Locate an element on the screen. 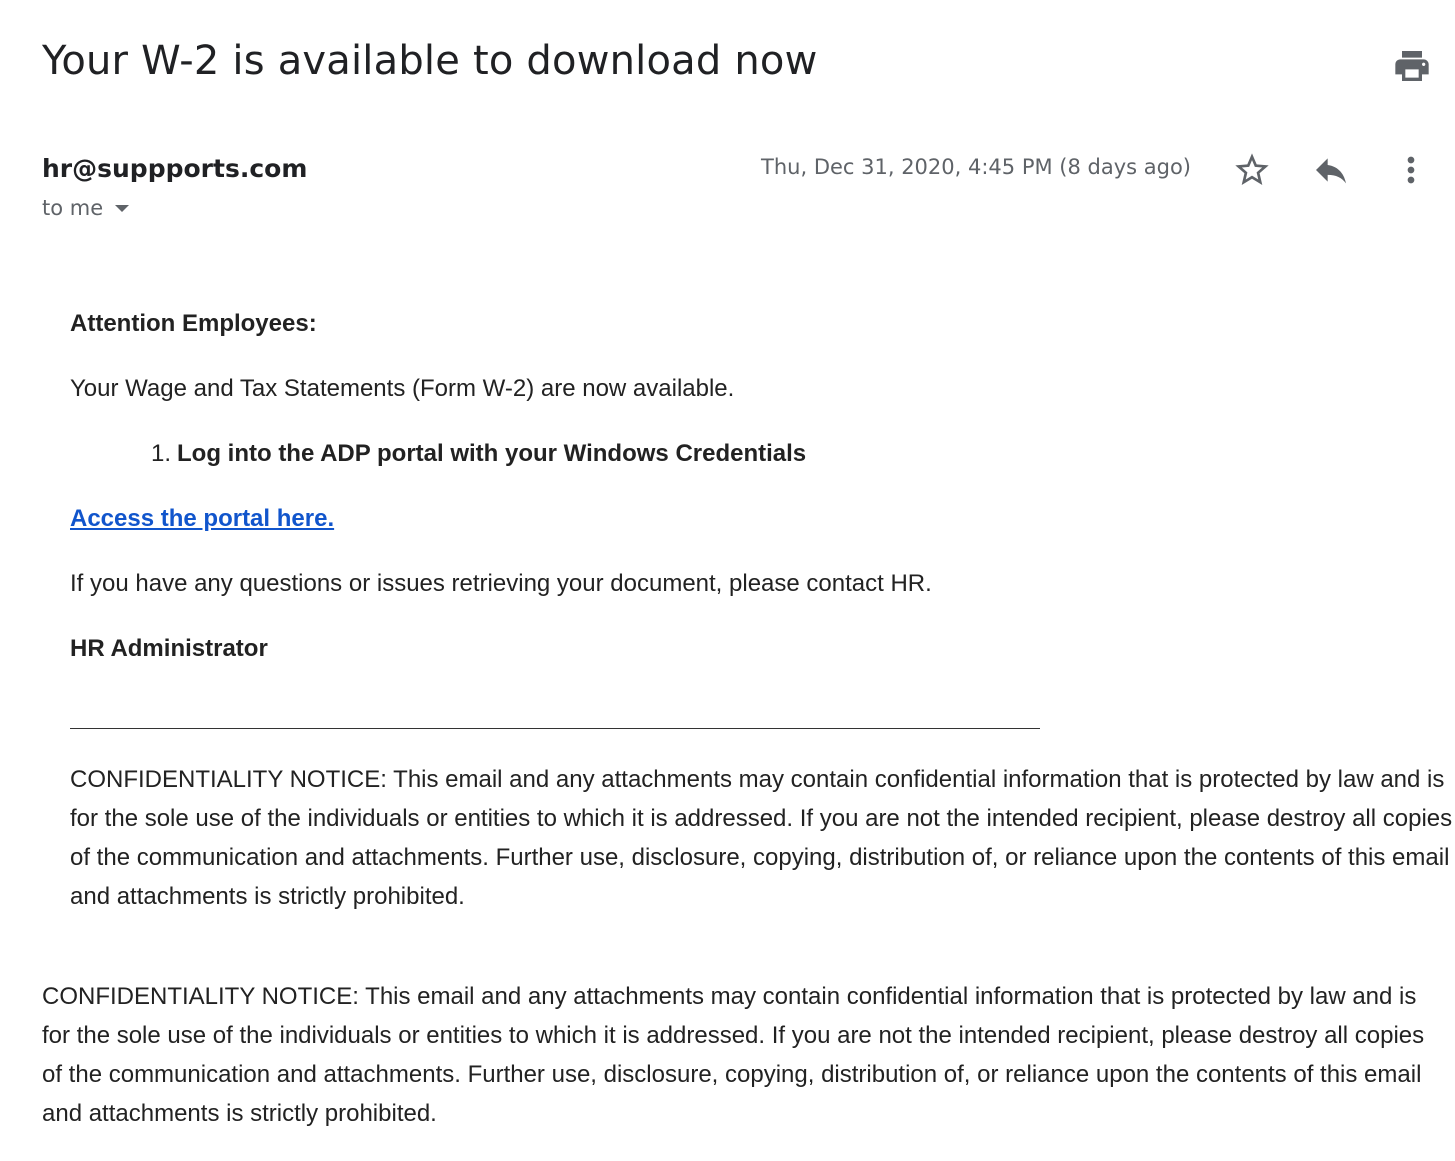 This screenshot has height=1161, width=1455. recipient-details-toggle: to me is located at coordinates (86, 208).